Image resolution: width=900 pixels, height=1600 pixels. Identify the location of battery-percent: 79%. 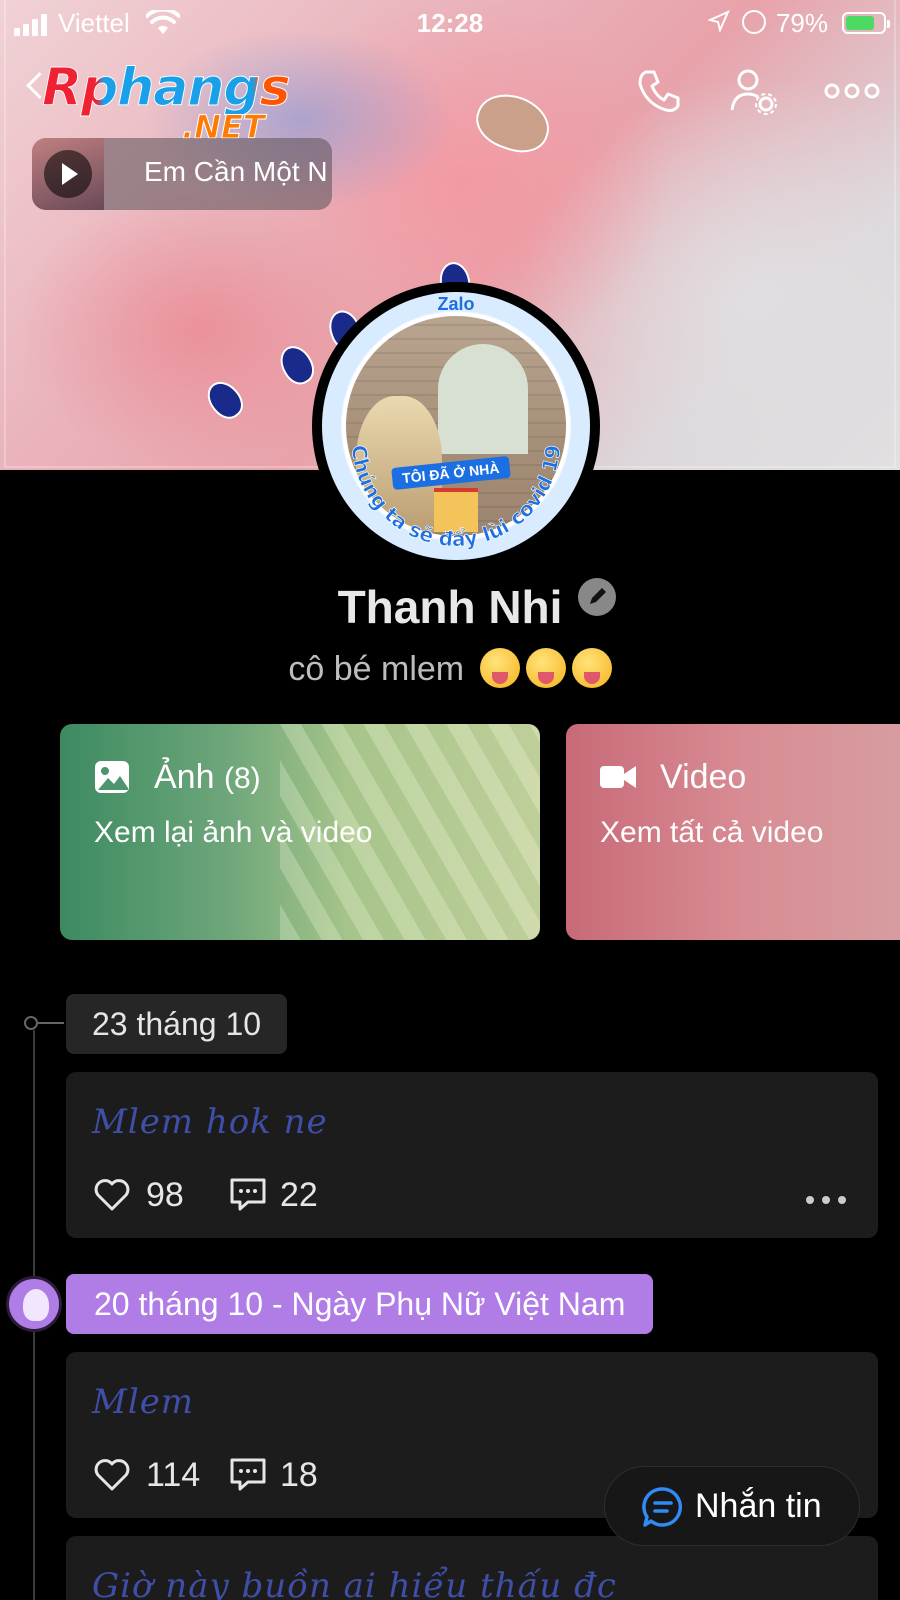
(801, 23).